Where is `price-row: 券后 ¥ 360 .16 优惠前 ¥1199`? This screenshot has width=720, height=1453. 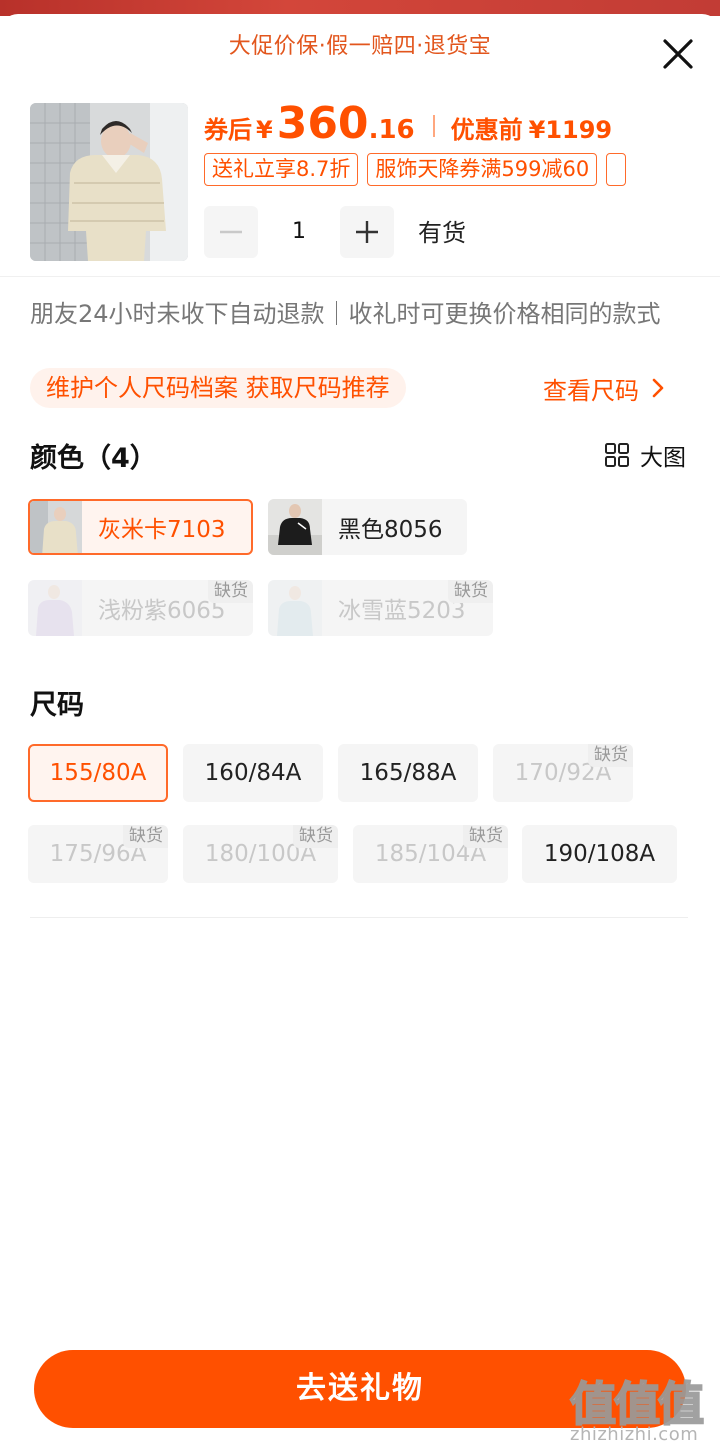
price-row: 券后 ¥ 360 .16 优惠前 ¥1199 is located at coordinates (408, 126).